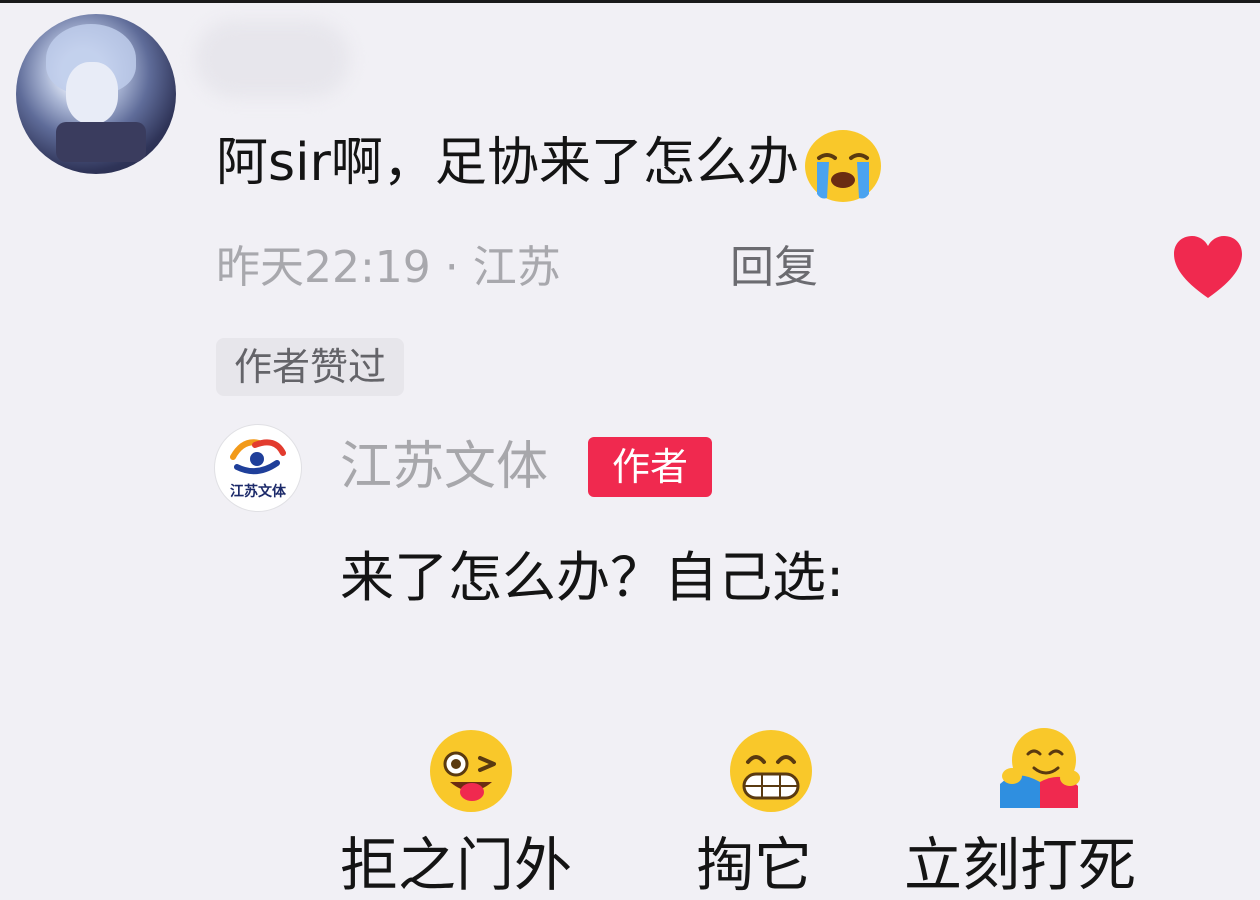 The width and height of the screenshot is (1260, 900). Describe the element at coordinates (843, 166) in the screenshot. I see `loudly-crying-face-icon` at that location.